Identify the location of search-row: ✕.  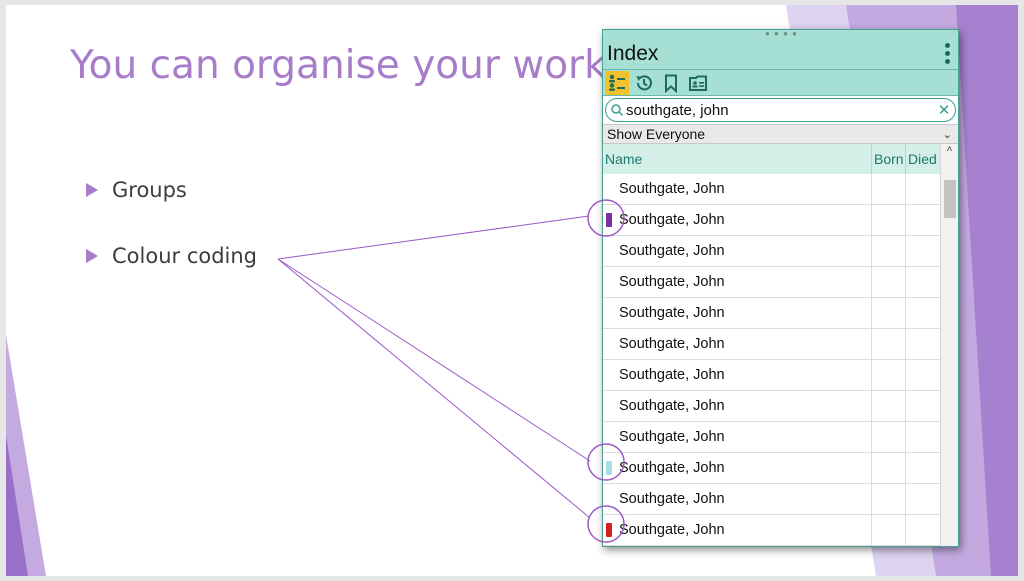
(780, 110).